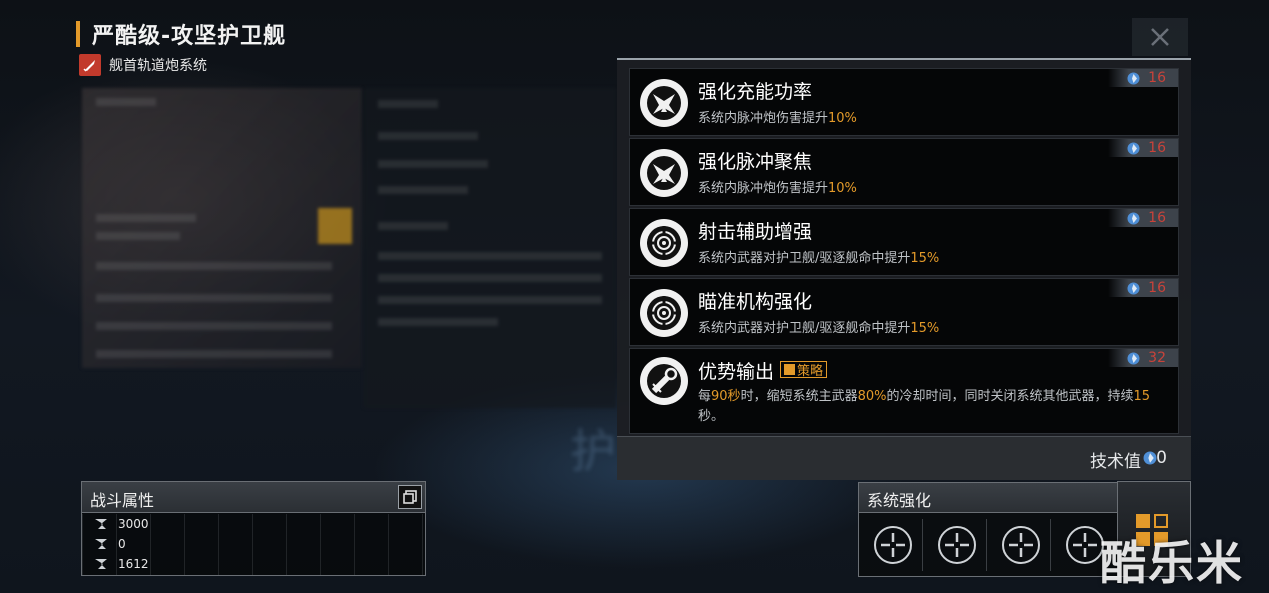 The width and height of the screenshot is (1269, 593). Describe the element at coordinates (90, 65) in the screenshot. I see `missile-icon` at that location.